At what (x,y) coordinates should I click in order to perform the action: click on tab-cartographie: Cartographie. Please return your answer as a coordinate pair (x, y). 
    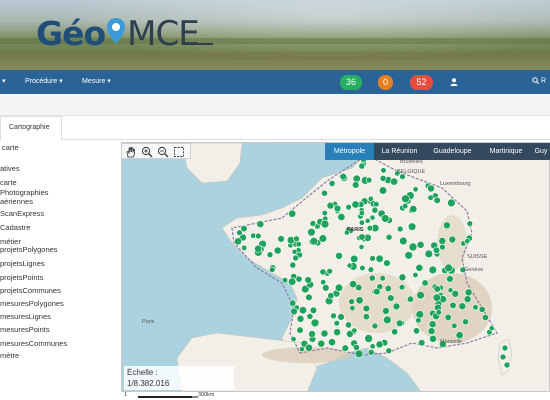
    Looking at the image, I should click on (31, 128).